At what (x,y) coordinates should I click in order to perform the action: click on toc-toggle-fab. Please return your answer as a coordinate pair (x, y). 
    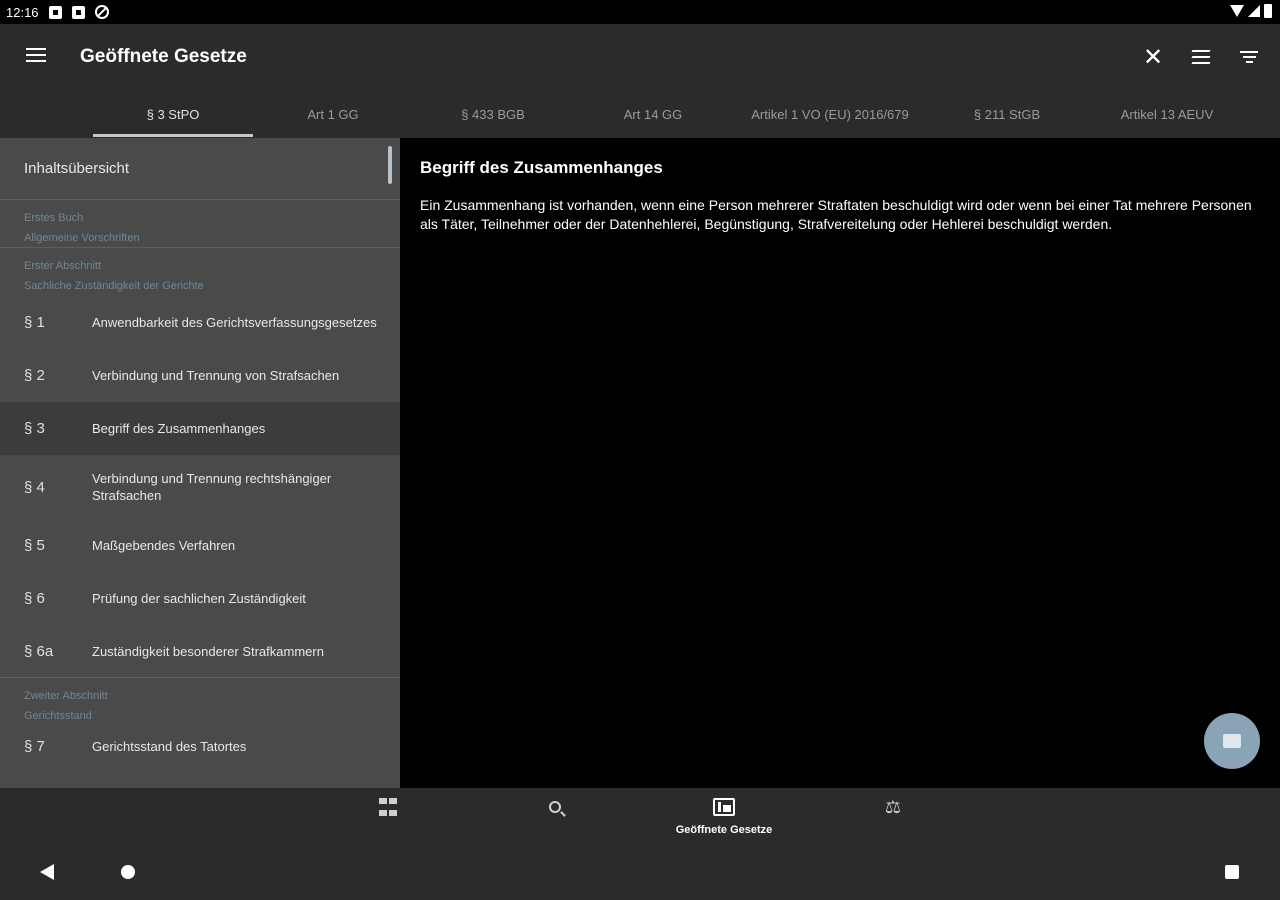
    Looking at the image, I should click on (1232, 741).